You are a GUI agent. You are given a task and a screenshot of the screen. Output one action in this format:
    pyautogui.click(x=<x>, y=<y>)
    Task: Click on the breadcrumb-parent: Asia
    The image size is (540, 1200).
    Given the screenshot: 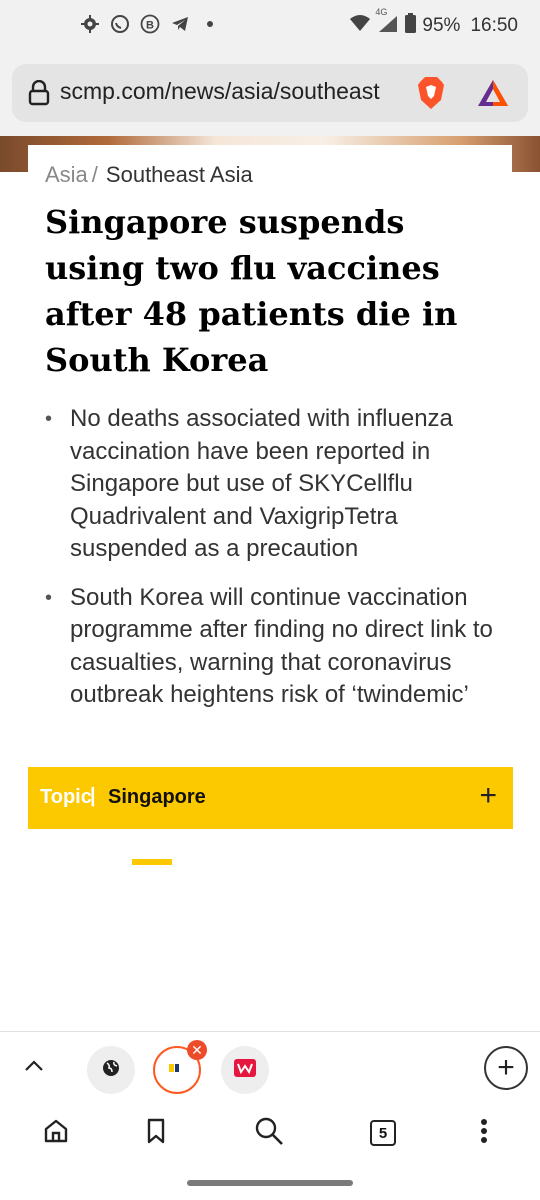 What is the action you would take?
    pyautogui.click(x=66, y=174)
    